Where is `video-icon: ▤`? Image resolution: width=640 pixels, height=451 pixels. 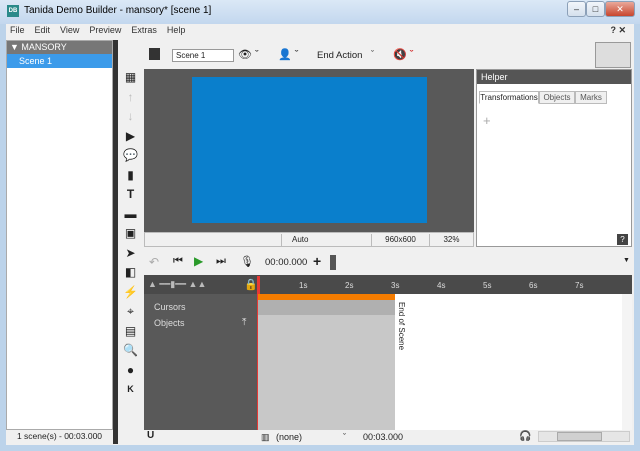 video-icon: ▤ is located at coordinates (130, 332).